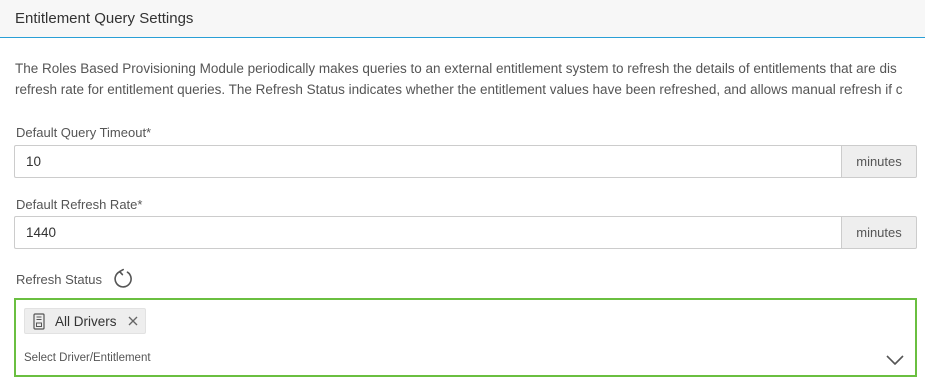 The image size is (925, 384). What do you see at coordinates (879, 161) in the screenshot?
I see `query-timeout-unit: minutes` at bounding box center [879, 161].